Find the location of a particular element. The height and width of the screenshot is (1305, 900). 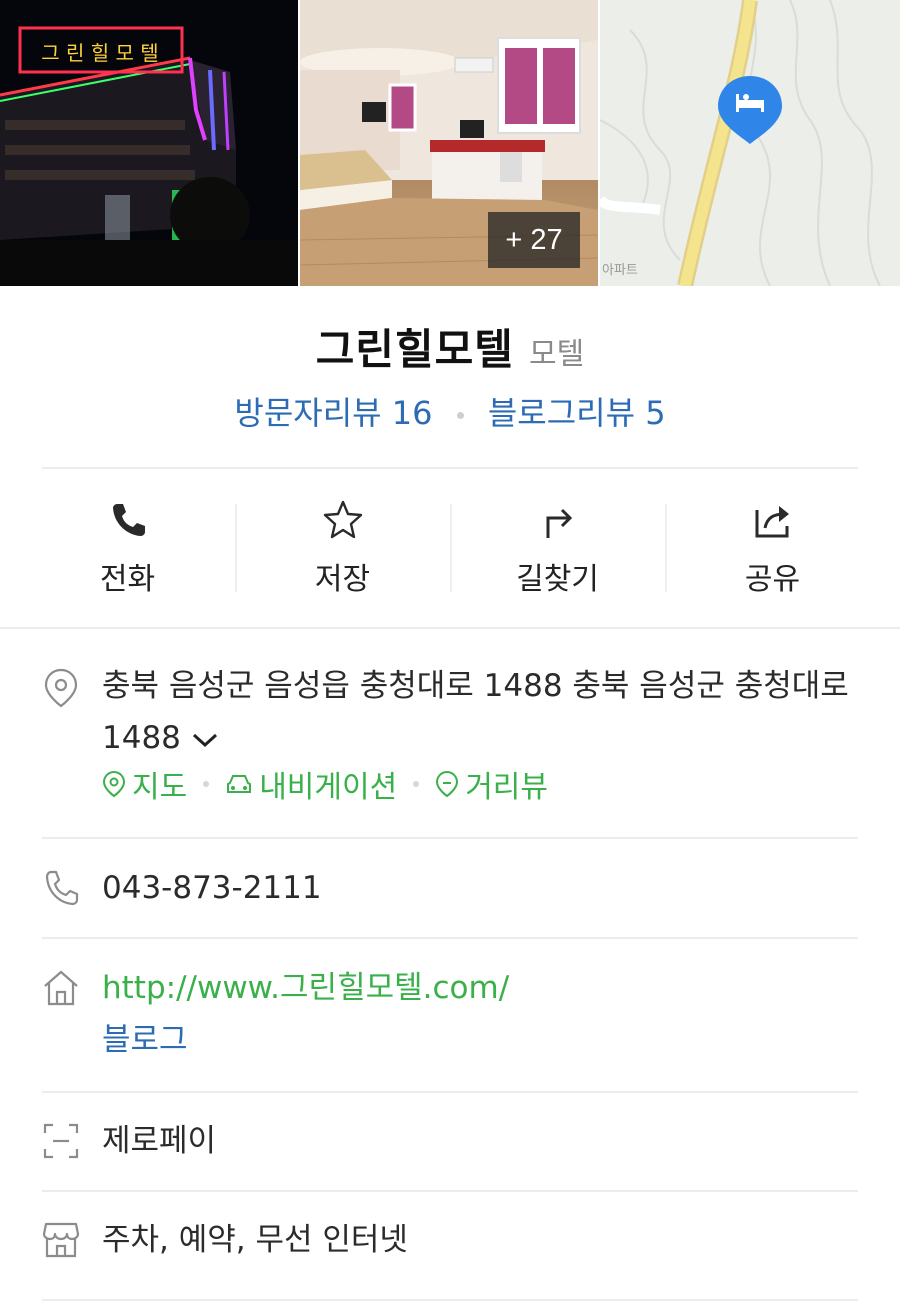

chevron-down-icon is located at coordinates (205, 740).